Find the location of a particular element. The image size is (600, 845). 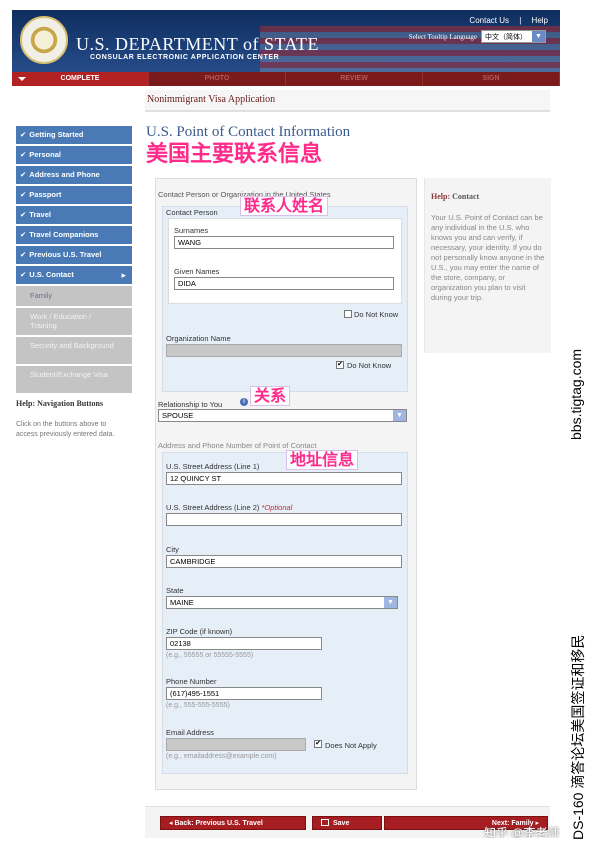

sidebar-subitem-family: Family is located at coordinates (74, 296).